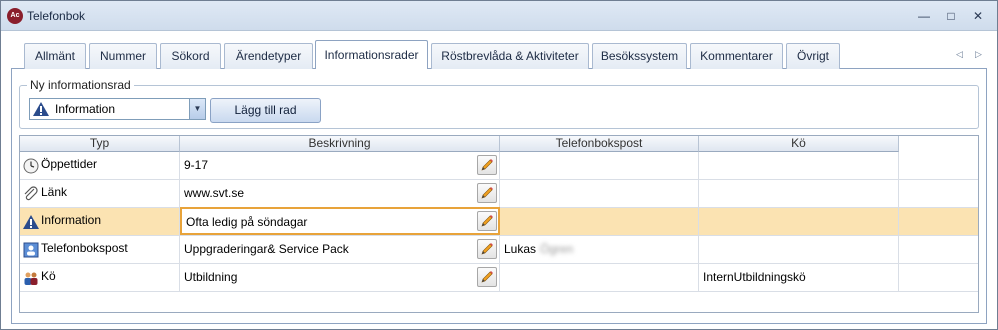 The width and height of the screenshot is (998, 330). What do you see at coordinates (85, 109) in the screenshot?
I see `row-type-value: Information` at bounding box center [85, 109].